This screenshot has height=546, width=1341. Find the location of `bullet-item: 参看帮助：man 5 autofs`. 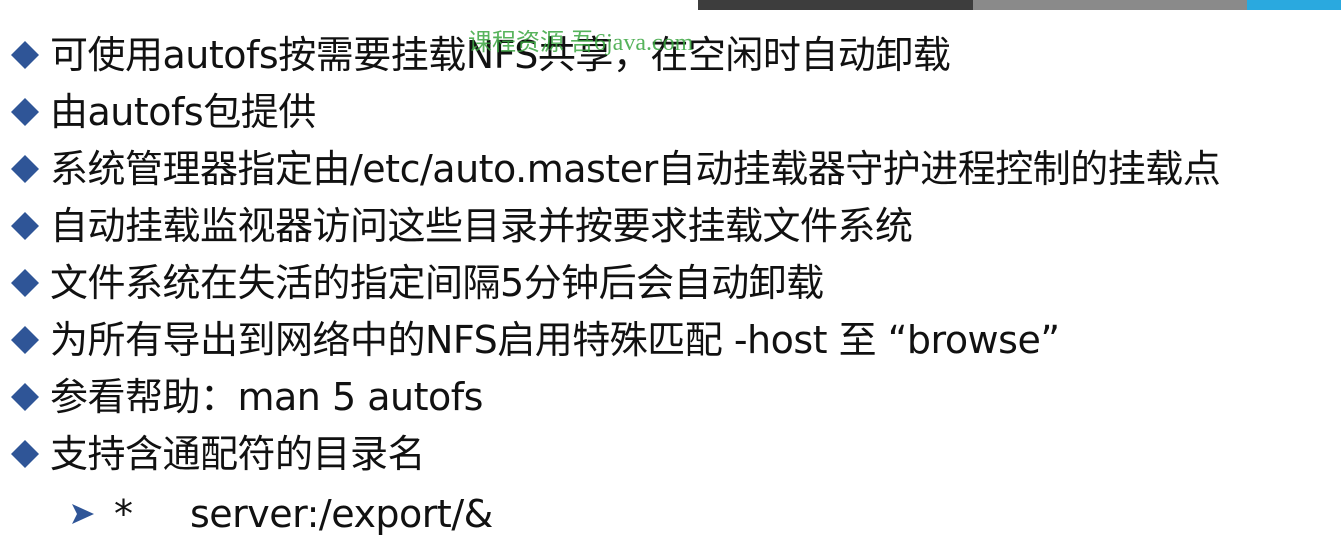

bullet-item: 参看帮助：man 5 autofs is located at coordinates (245, 397).